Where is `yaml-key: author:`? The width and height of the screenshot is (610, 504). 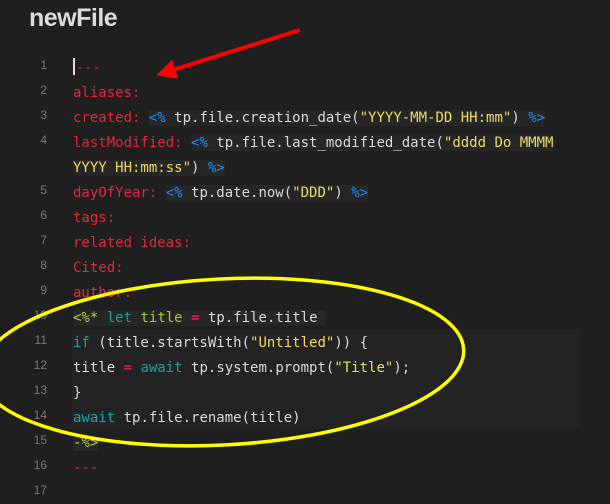
yaml-key: author: is located at coordinates (103, 293).